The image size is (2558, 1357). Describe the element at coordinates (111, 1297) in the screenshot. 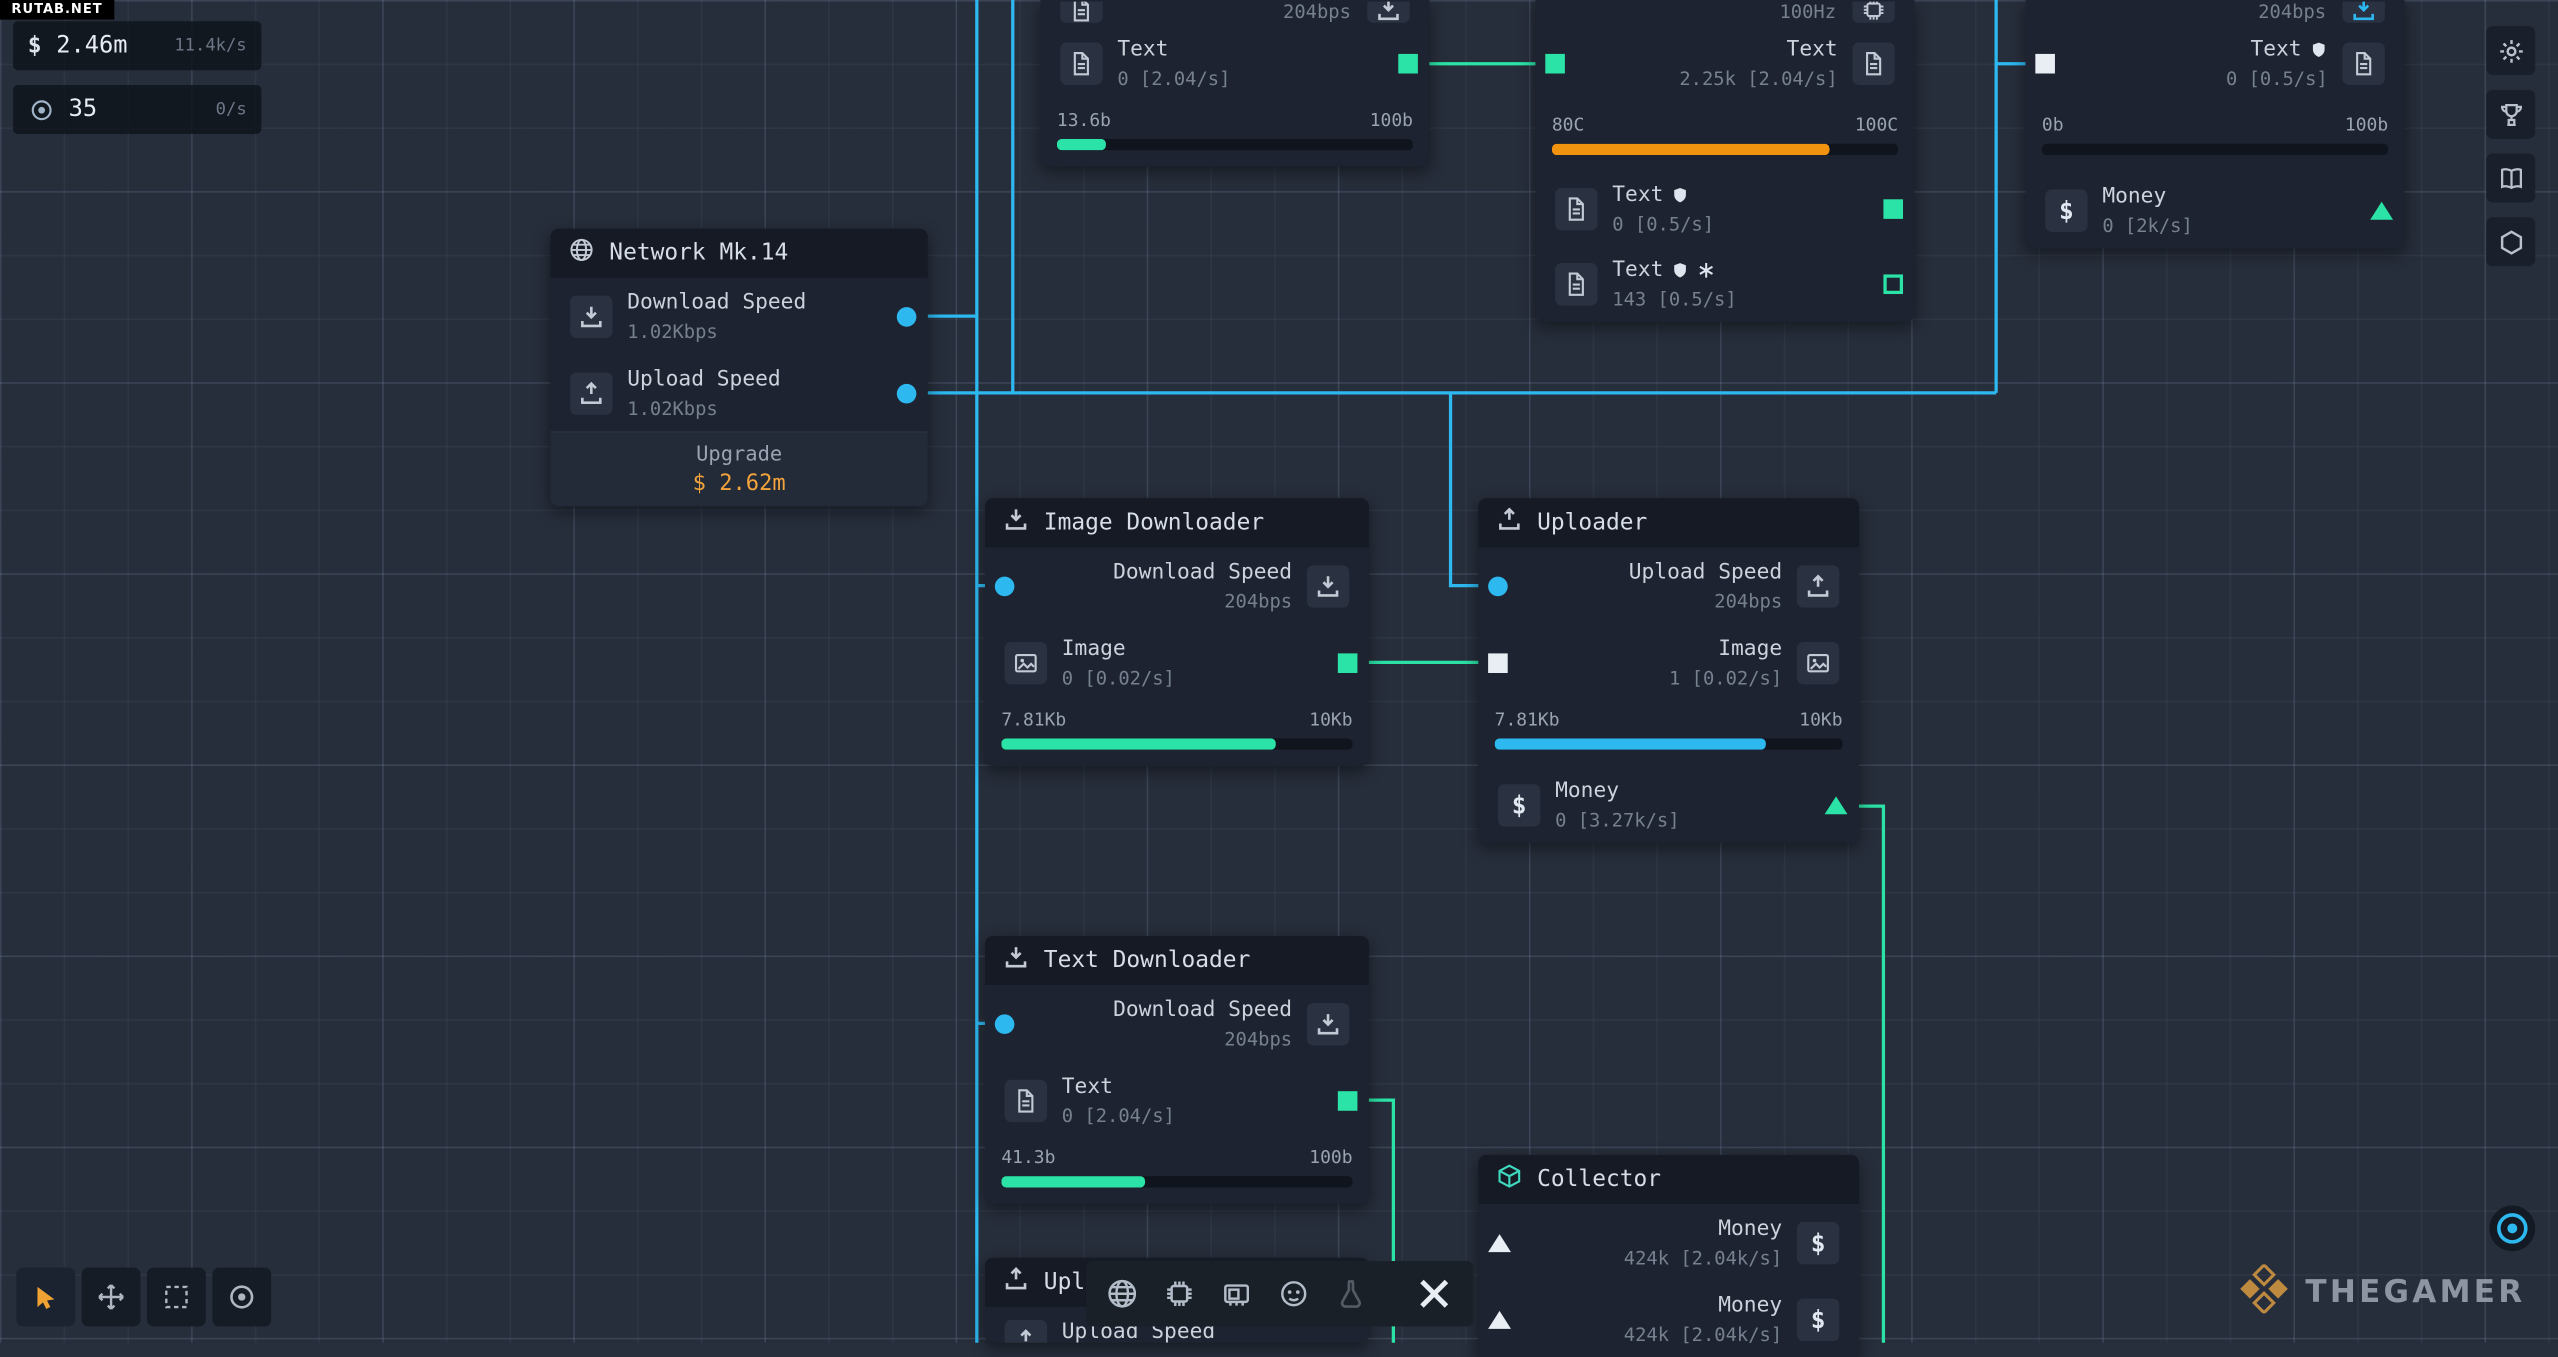

I see `move-tool-button` at that location.